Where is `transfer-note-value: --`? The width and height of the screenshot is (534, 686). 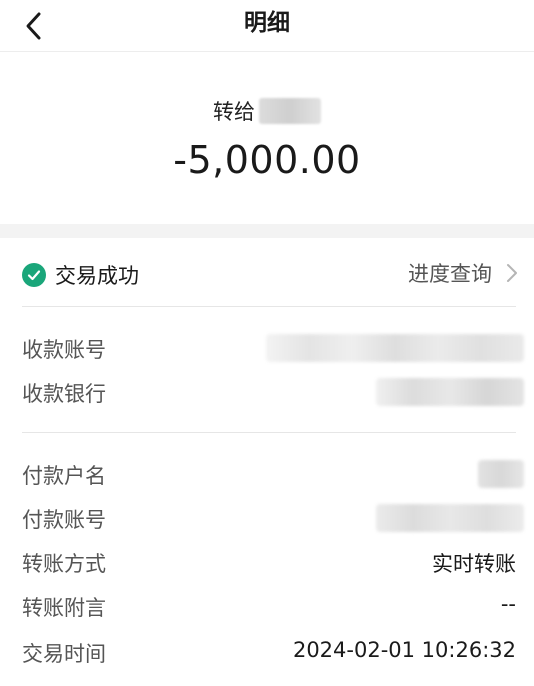
transfer-note-value: -- is located at coordinates (508, 604).